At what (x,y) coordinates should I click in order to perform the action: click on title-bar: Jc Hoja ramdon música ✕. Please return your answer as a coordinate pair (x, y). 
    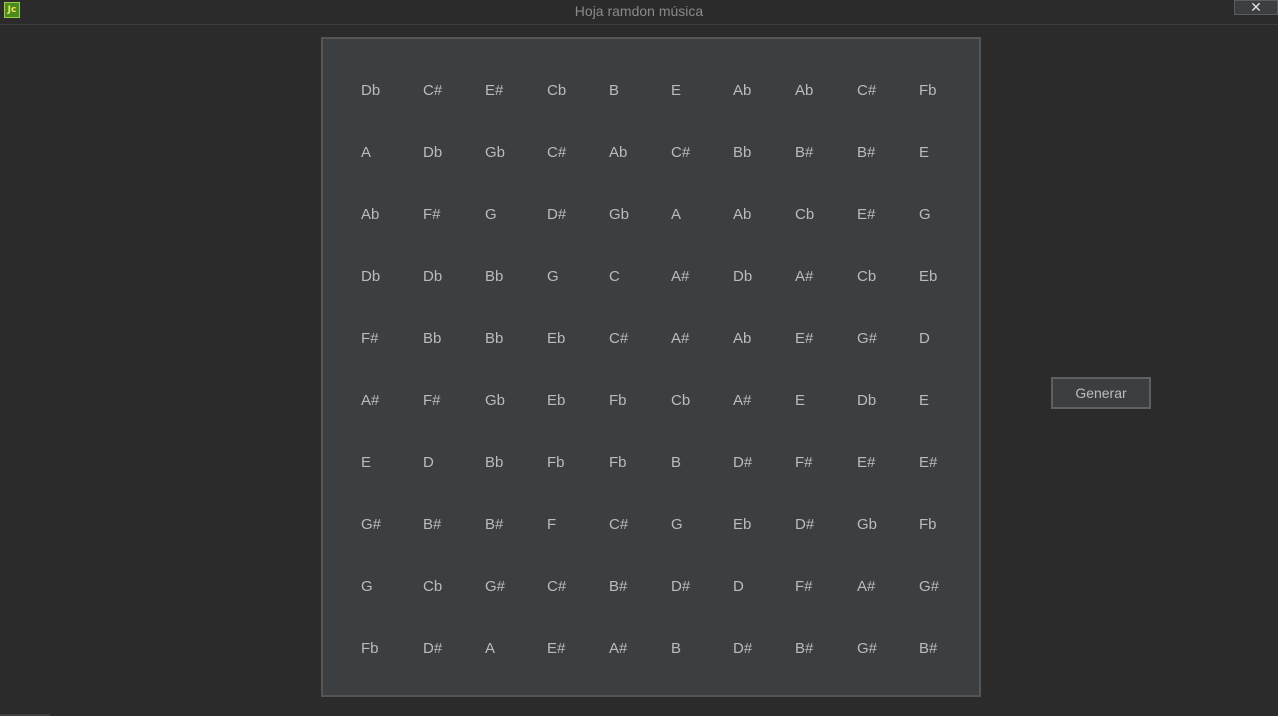
    Looking at the image, I should click on (639, 12).